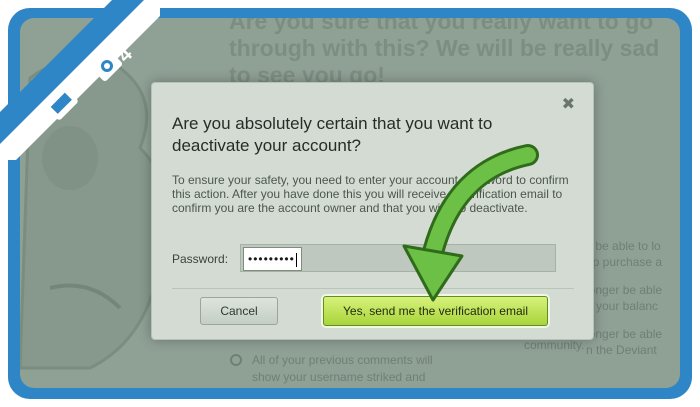 This screenshot has height=407, width=700. What do you see at coordinates (236, 360) in the screenshot?
I see `bullet-icon` at bounding box center [236, 360].